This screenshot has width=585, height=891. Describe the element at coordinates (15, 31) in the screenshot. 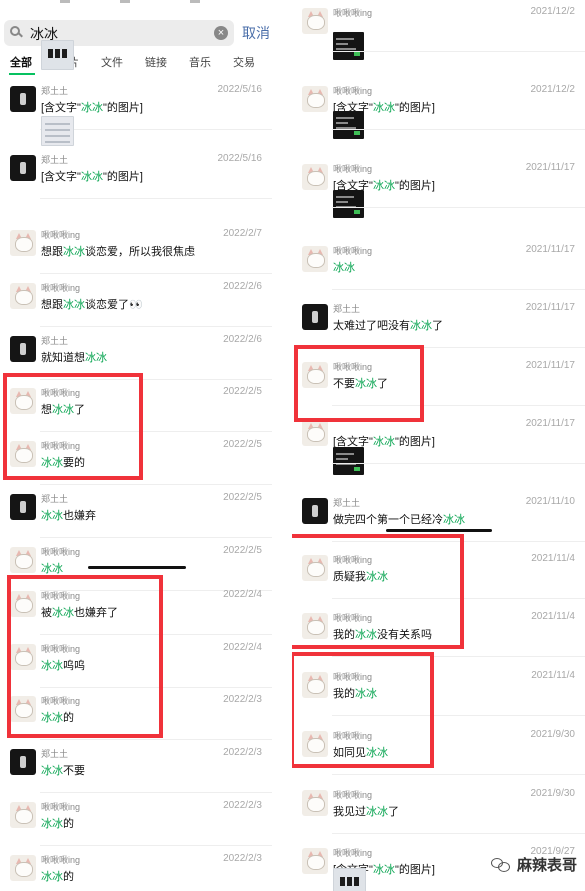

I see `search-icon` at that location.